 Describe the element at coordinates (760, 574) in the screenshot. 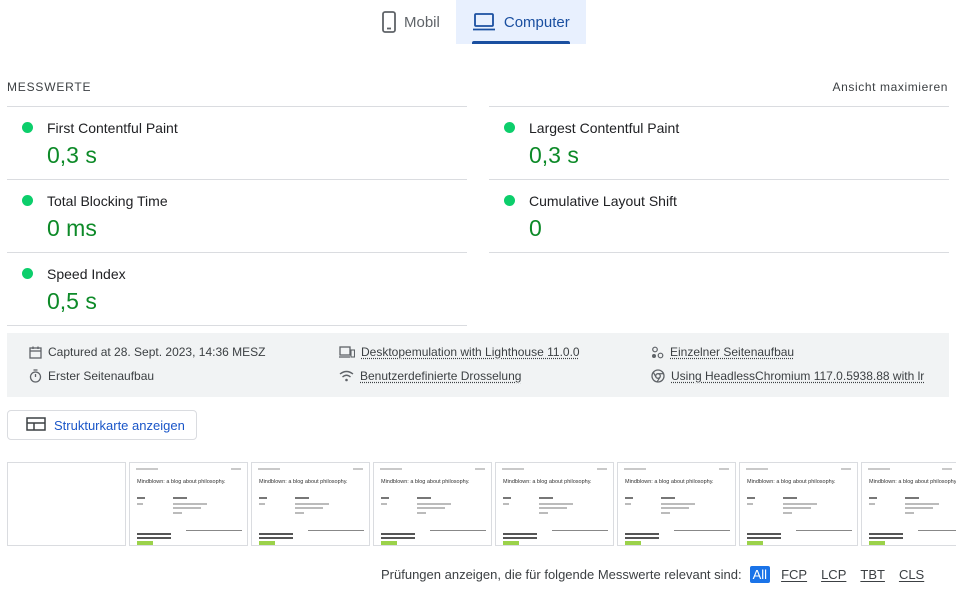

I see `filter-chip-all: All` at that location.